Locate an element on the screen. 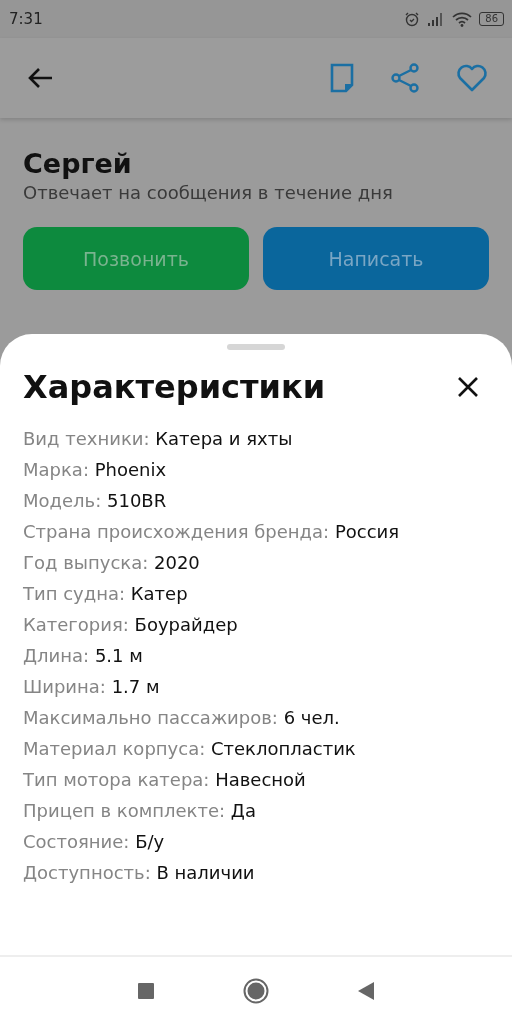 Image resolution: width=512 pixels, height=1024 pixels. spec-row-text: Прицеп в комплекте: Да is located at coordinates (140, 811).